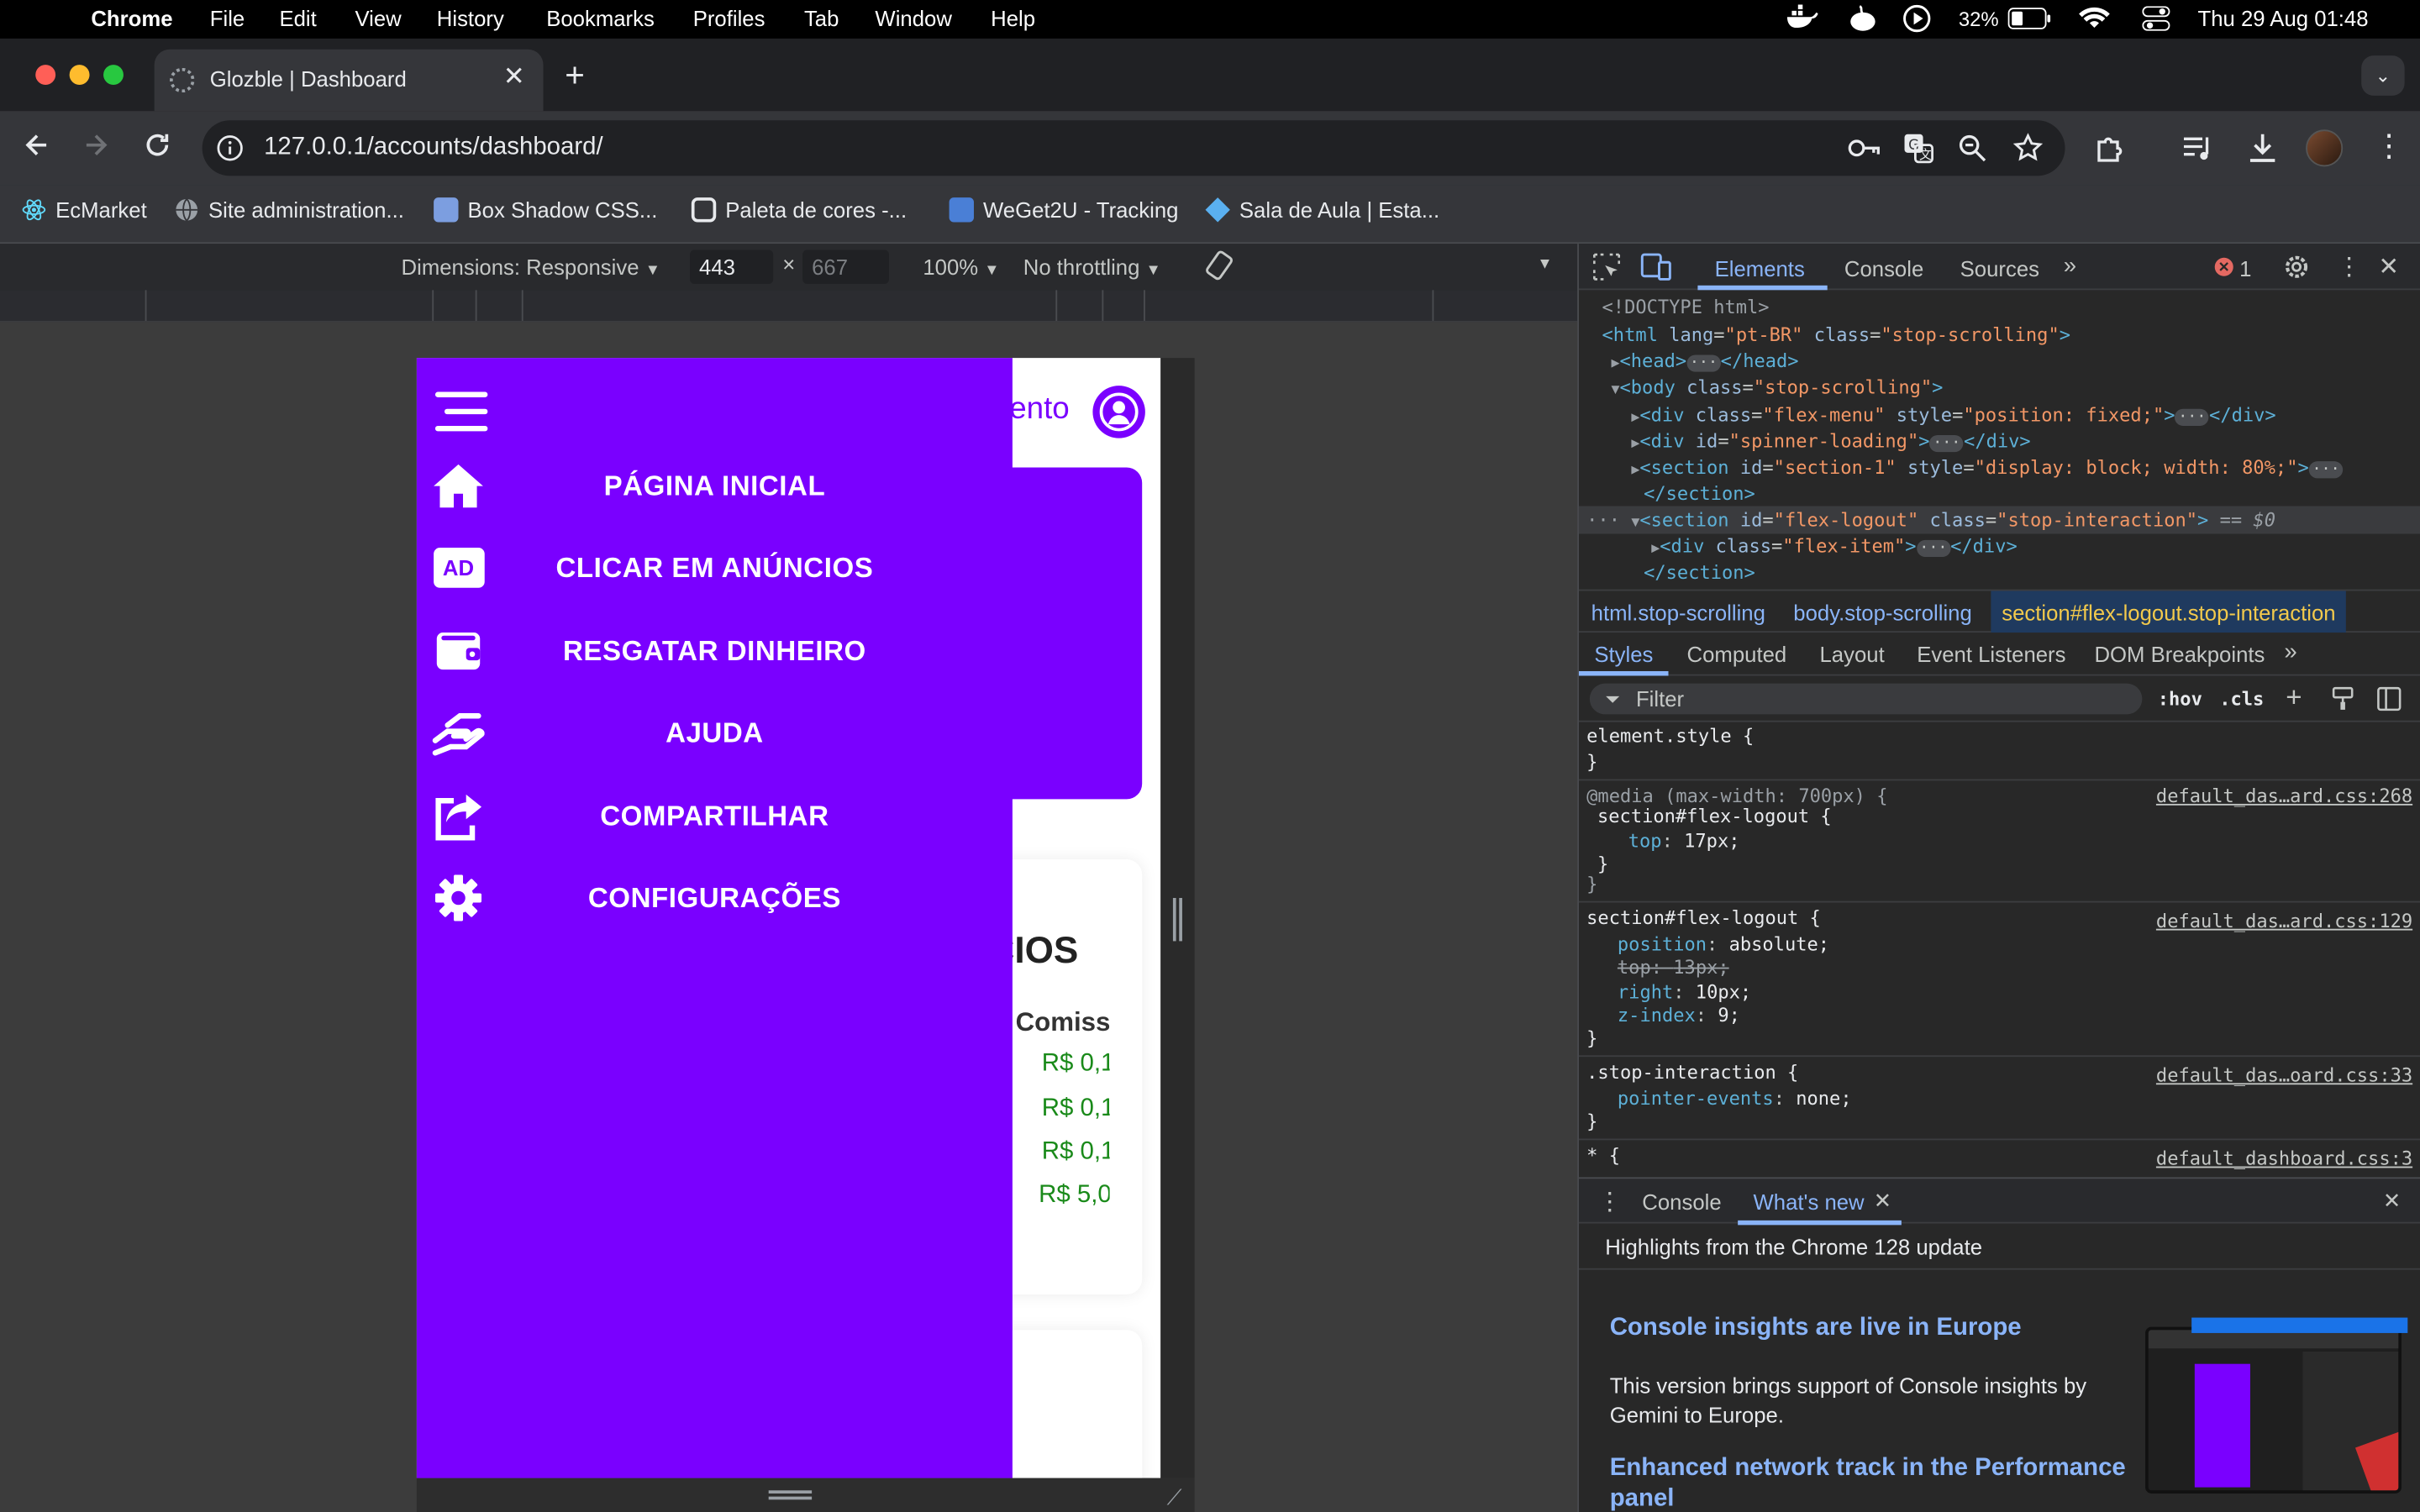 Image resolution: width=2420 pixels, height=1512 pixels. What do you see at coordinates (2179, 654) in the screenshot?
I see `subtab-dom-breakpoints: DOM Breakpoints` at bounding box center [2179, 654].